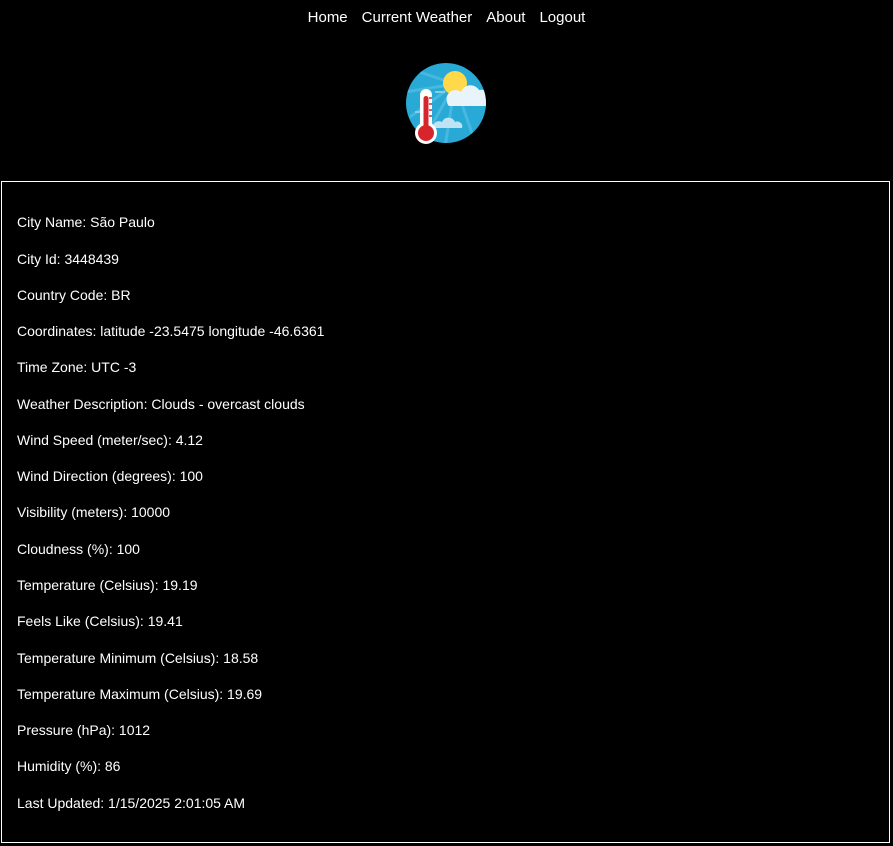 This screenshot has width=893, height=846. What do you see at coordinates (417, 17) in the screenshot?
I see `nav-current-weather-link: Current Weather` at bounding box center [417, 17].